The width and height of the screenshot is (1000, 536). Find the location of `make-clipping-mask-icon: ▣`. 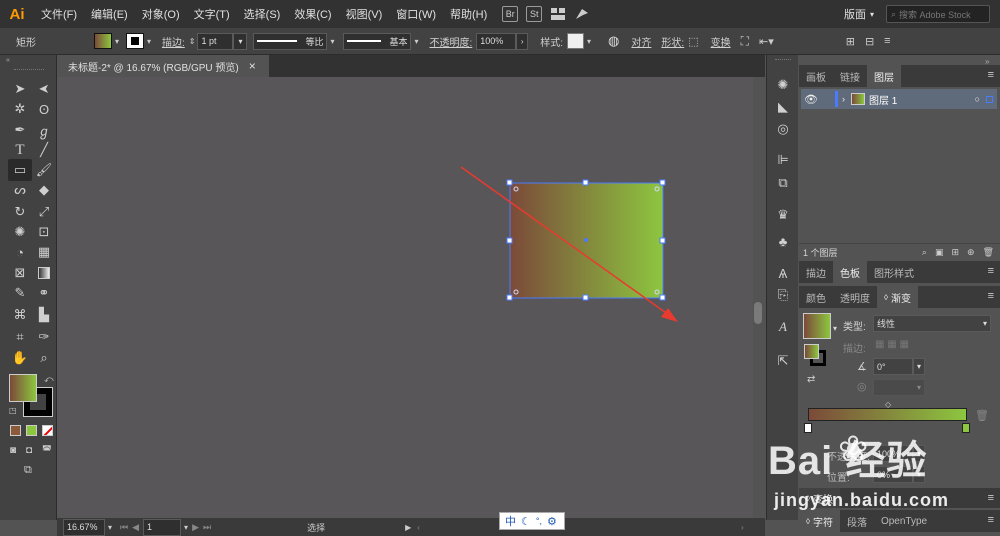

make-clipping-mask-icon: ▣ is located at coordinates (939, 252).